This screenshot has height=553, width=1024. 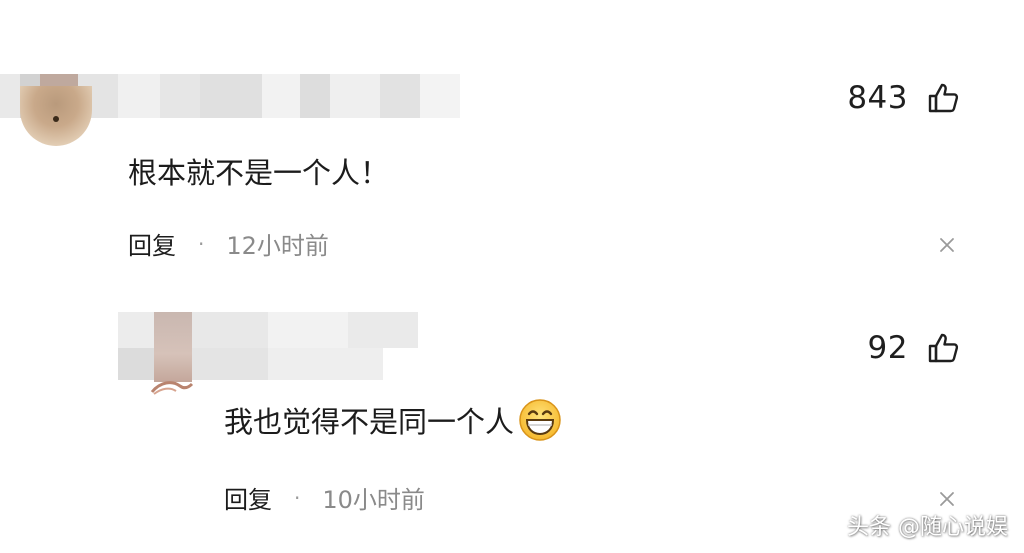 I want to click on comment-text-body: 我也觉得不是同一个人, so click(x=369, y=422).